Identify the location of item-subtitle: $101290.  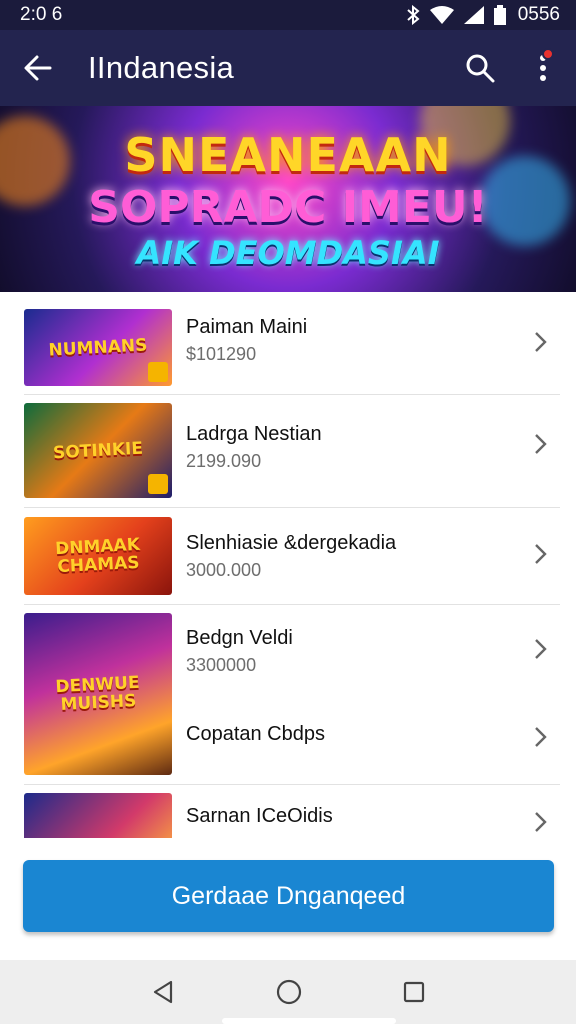
(221, 354).